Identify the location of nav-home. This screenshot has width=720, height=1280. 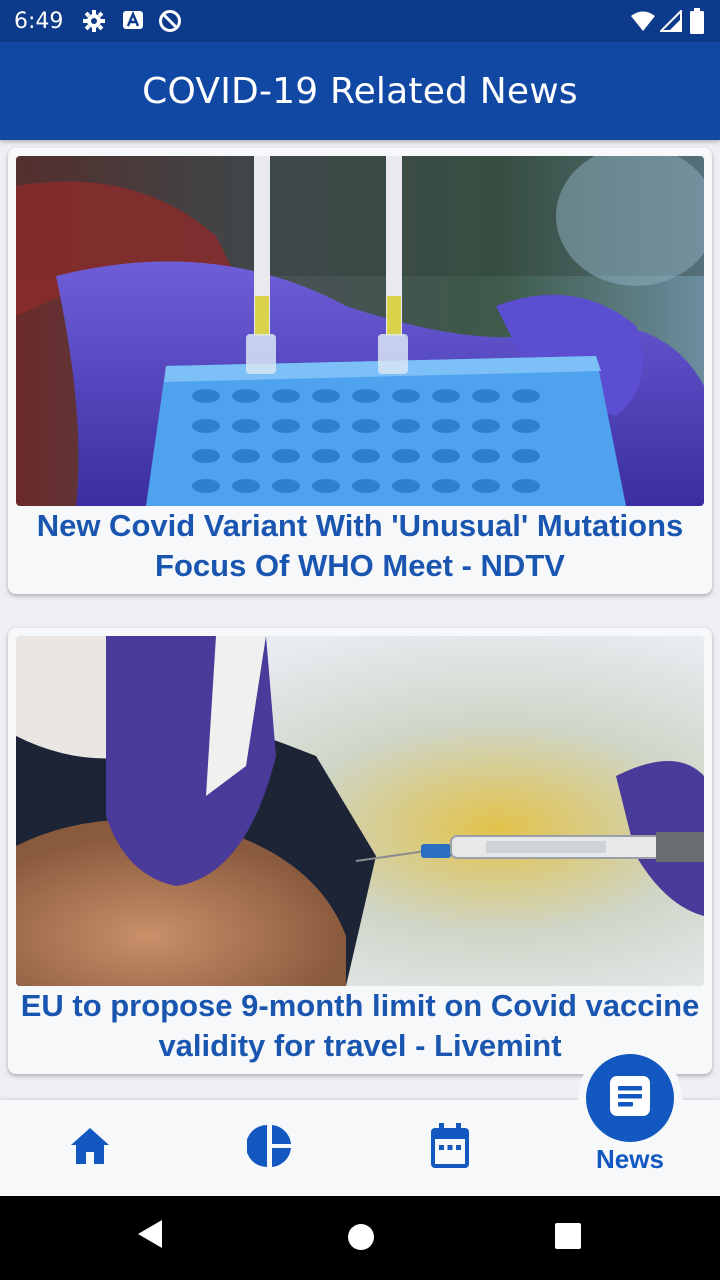
(90, 1148).